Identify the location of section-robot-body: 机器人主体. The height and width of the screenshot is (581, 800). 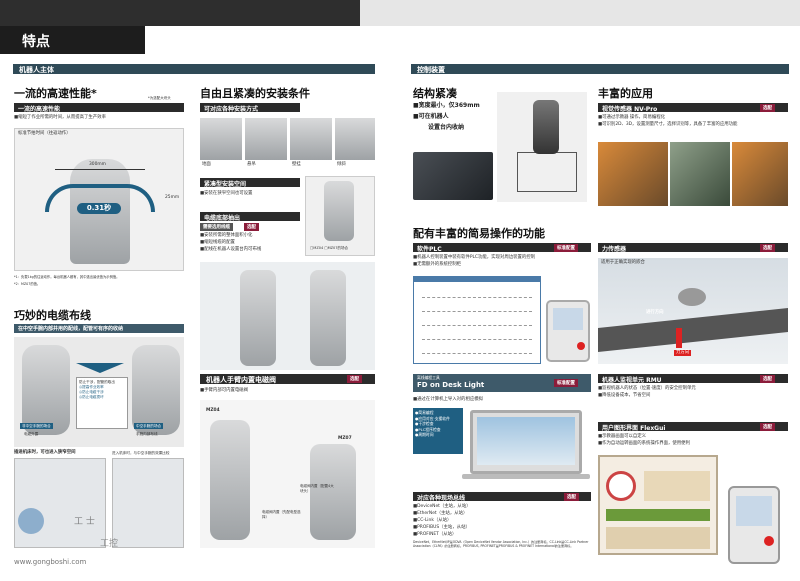
(194, 69).